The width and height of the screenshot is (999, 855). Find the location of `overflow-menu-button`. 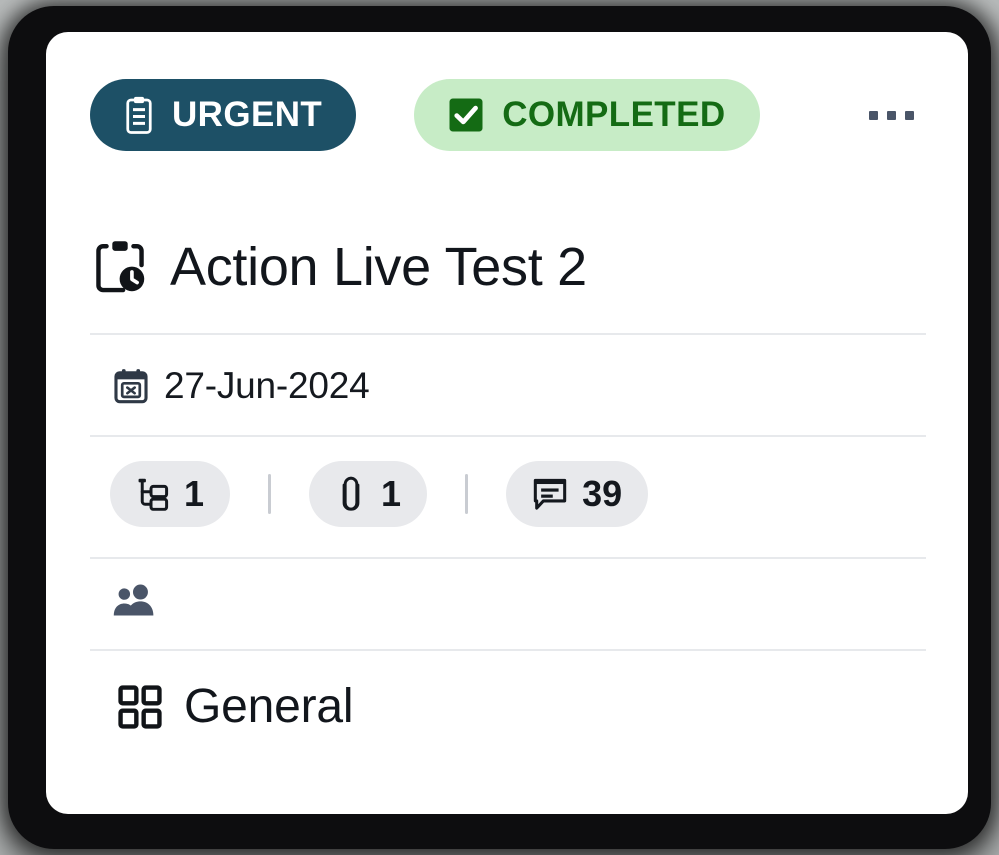

overflow-menu-button is located at coordinates (891, 115).